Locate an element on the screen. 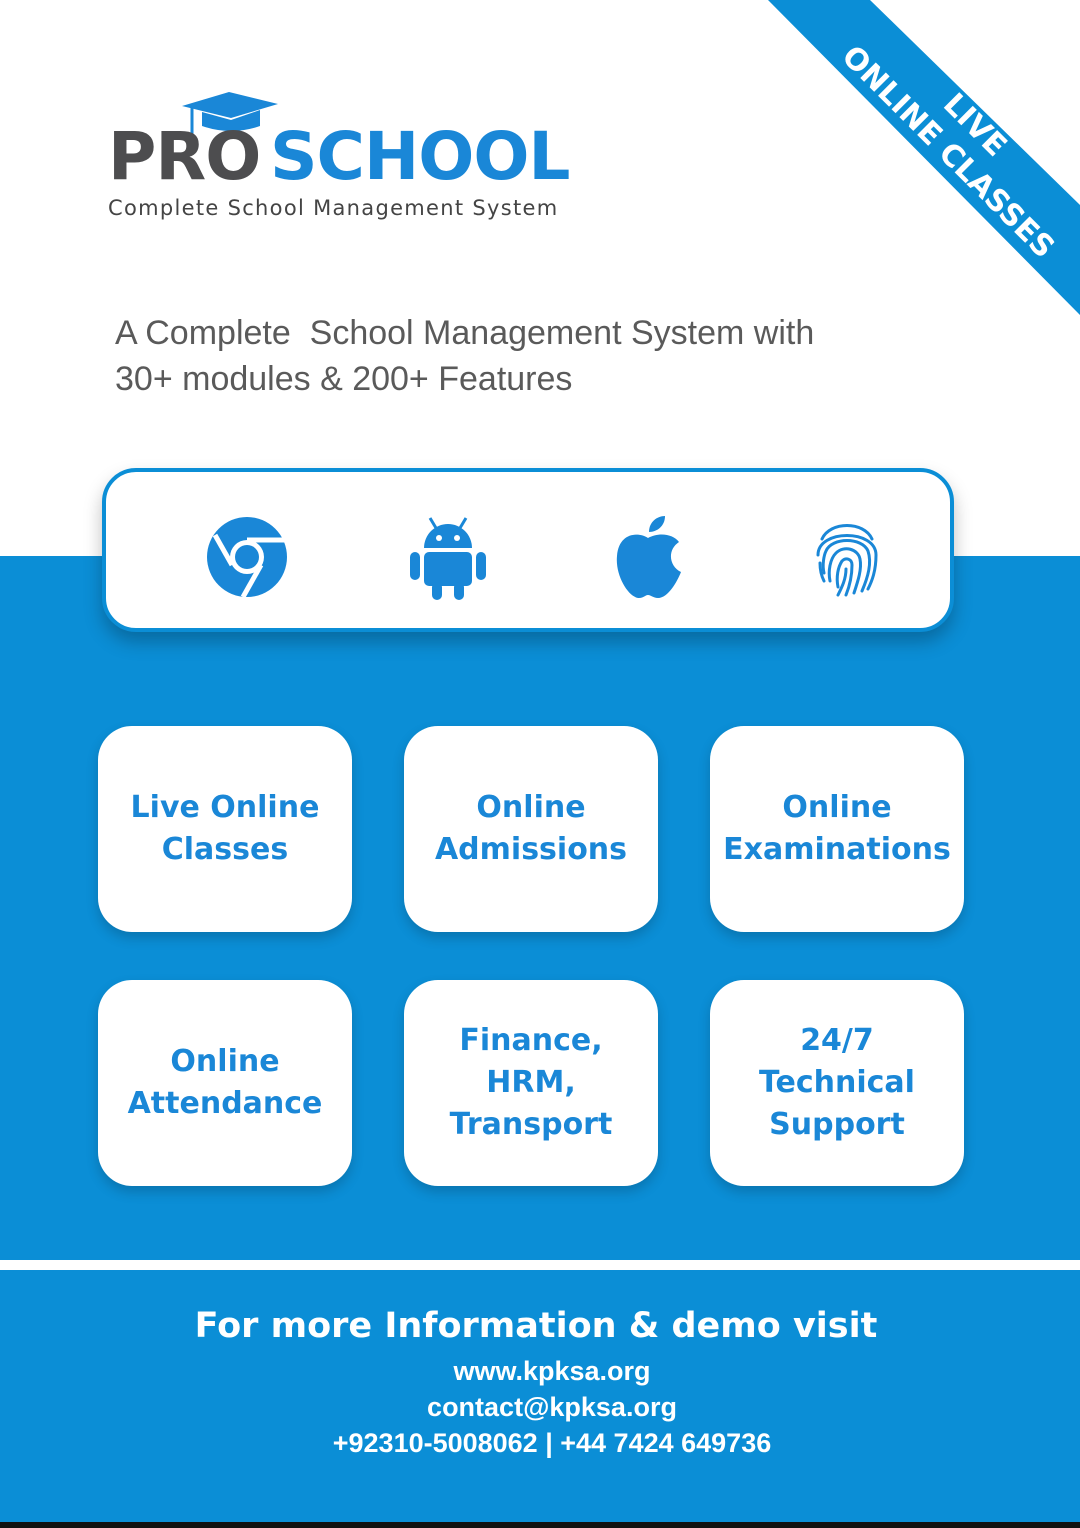 The image size is (1080, 1528). platform-card is located at coordinates (528, 550).